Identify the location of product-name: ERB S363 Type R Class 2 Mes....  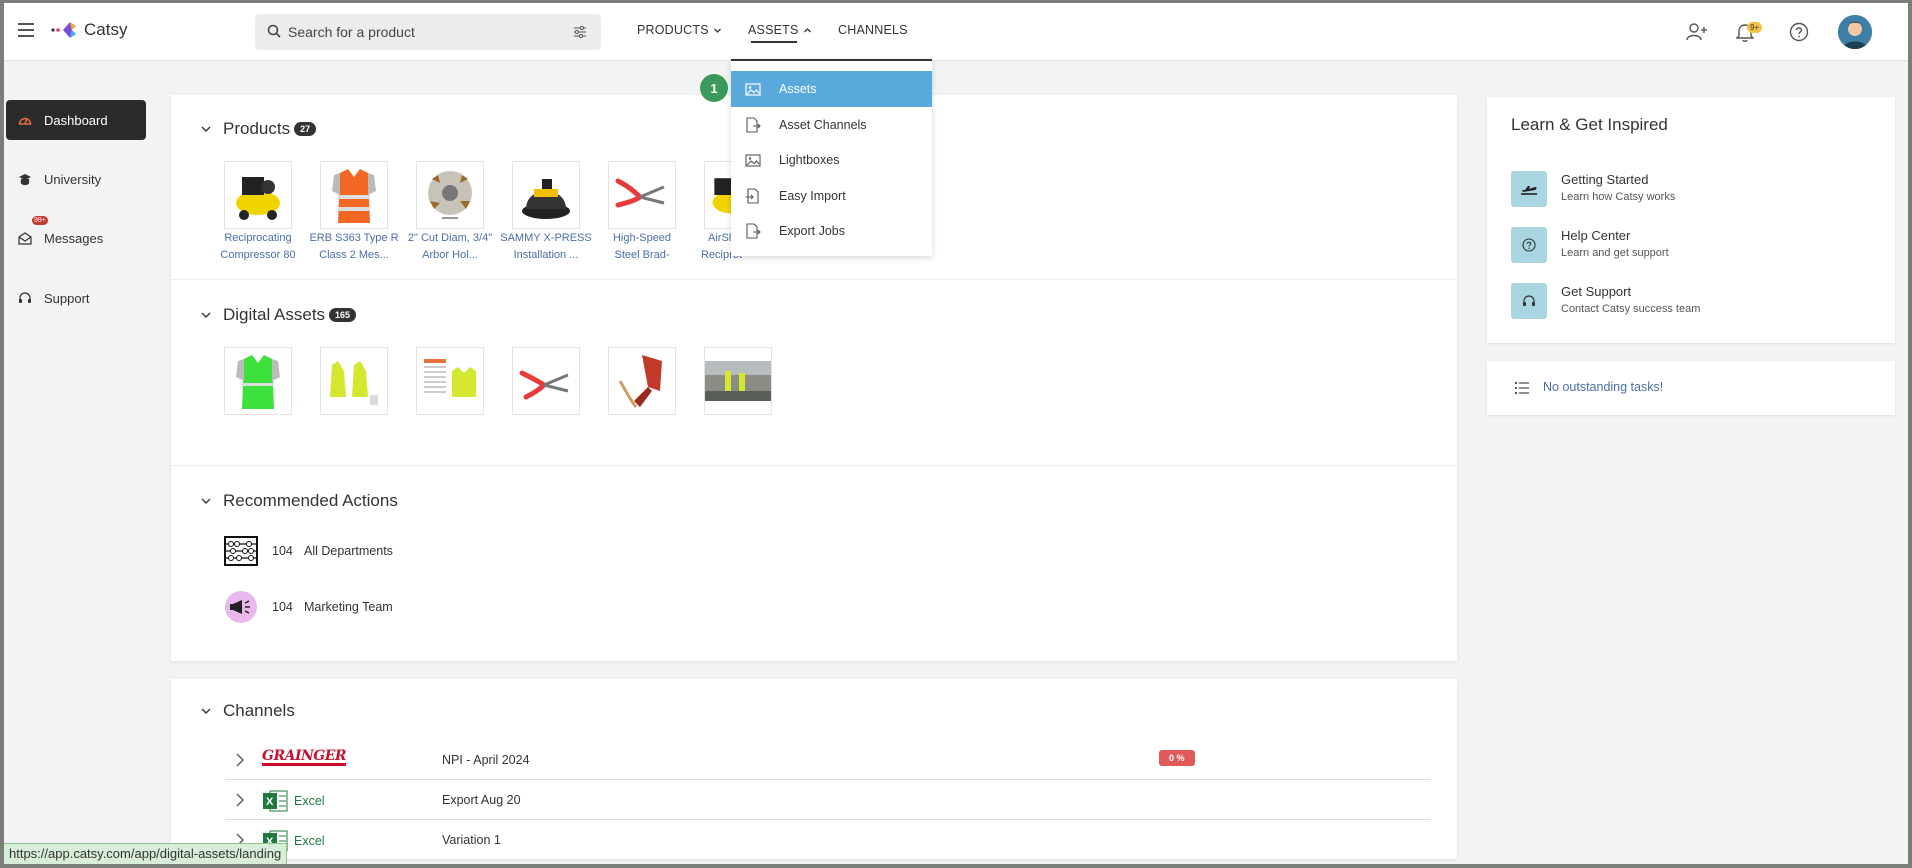
(354, 247).